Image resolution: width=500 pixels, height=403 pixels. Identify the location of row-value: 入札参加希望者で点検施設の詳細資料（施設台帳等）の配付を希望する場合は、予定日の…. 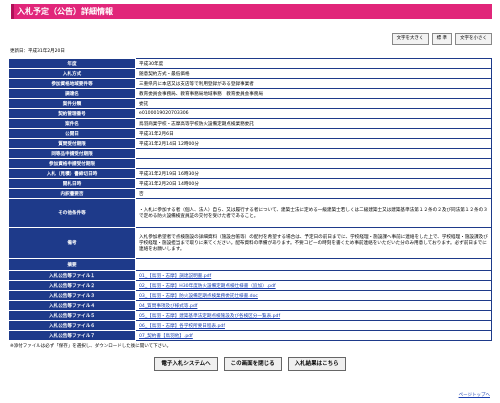
(313, 243).